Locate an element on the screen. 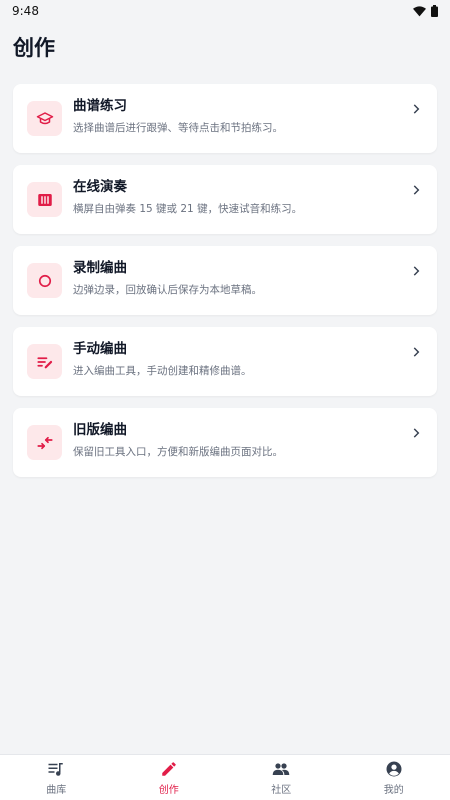 The image size is (450, 800). nav-label: 曲库 is located at coordinates (56, 790).